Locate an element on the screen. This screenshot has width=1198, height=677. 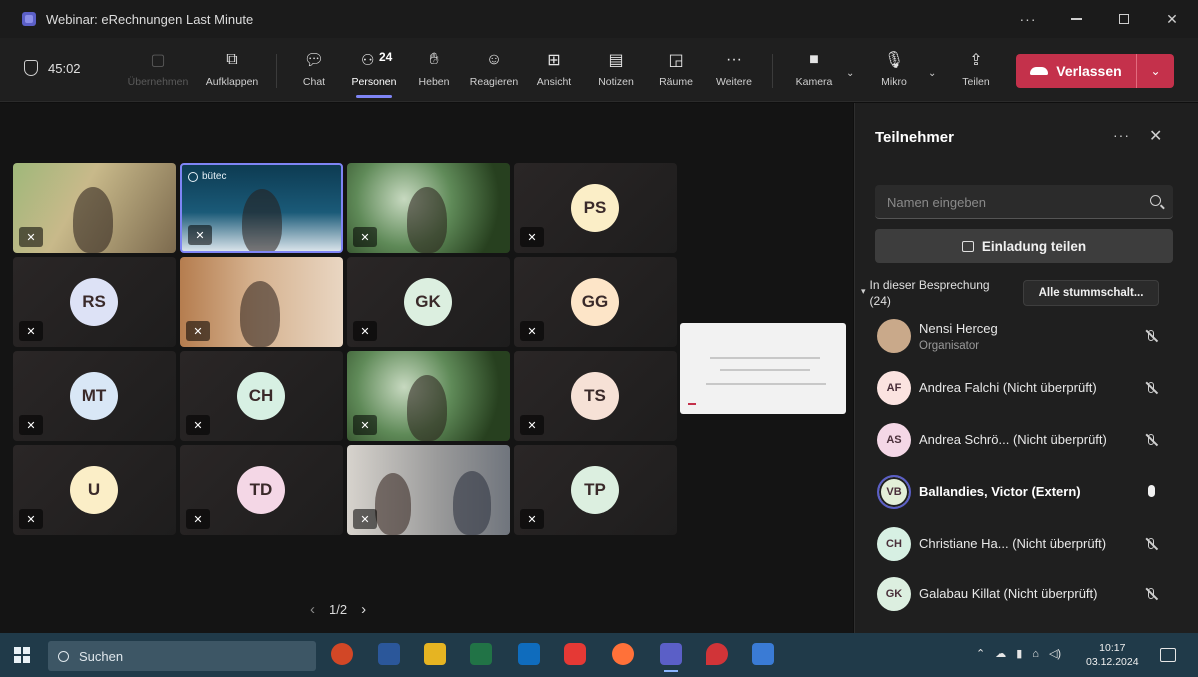
teams-app-icon is located at coordinates (671, 657).